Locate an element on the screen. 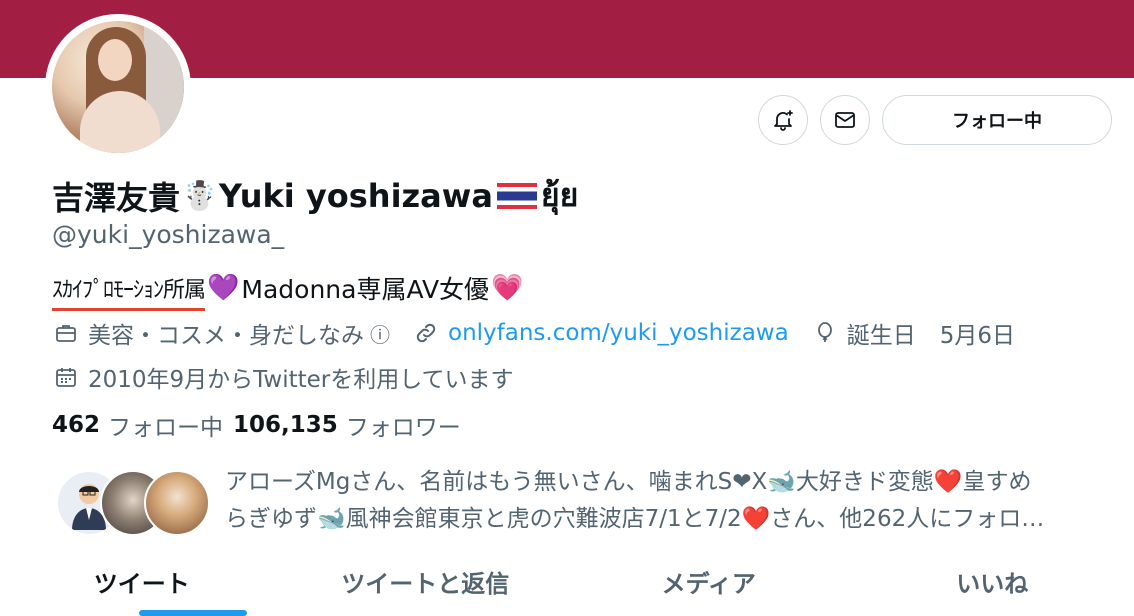 Image resolution: width=1134 pixels, height=616 pixels. profile-bio: ｽｶｲﾌﾟﾛﾓｰｼｮﾝ所属 💜 Madonna専属AV女優 💗 is located at coordinates (288, 290).